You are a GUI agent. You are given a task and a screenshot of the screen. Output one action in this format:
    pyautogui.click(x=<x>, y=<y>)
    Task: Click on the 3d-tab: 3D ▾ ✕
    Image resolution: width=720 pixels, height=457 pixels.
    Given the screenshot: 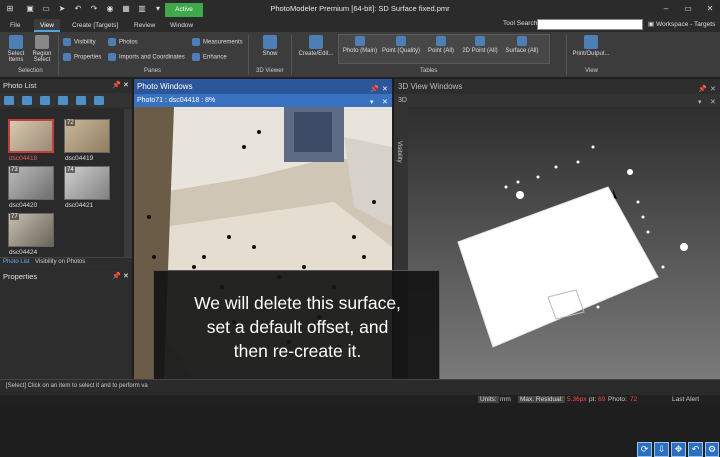 What is the action you would take?
    pyautogui.click(x=557, y=100)
    